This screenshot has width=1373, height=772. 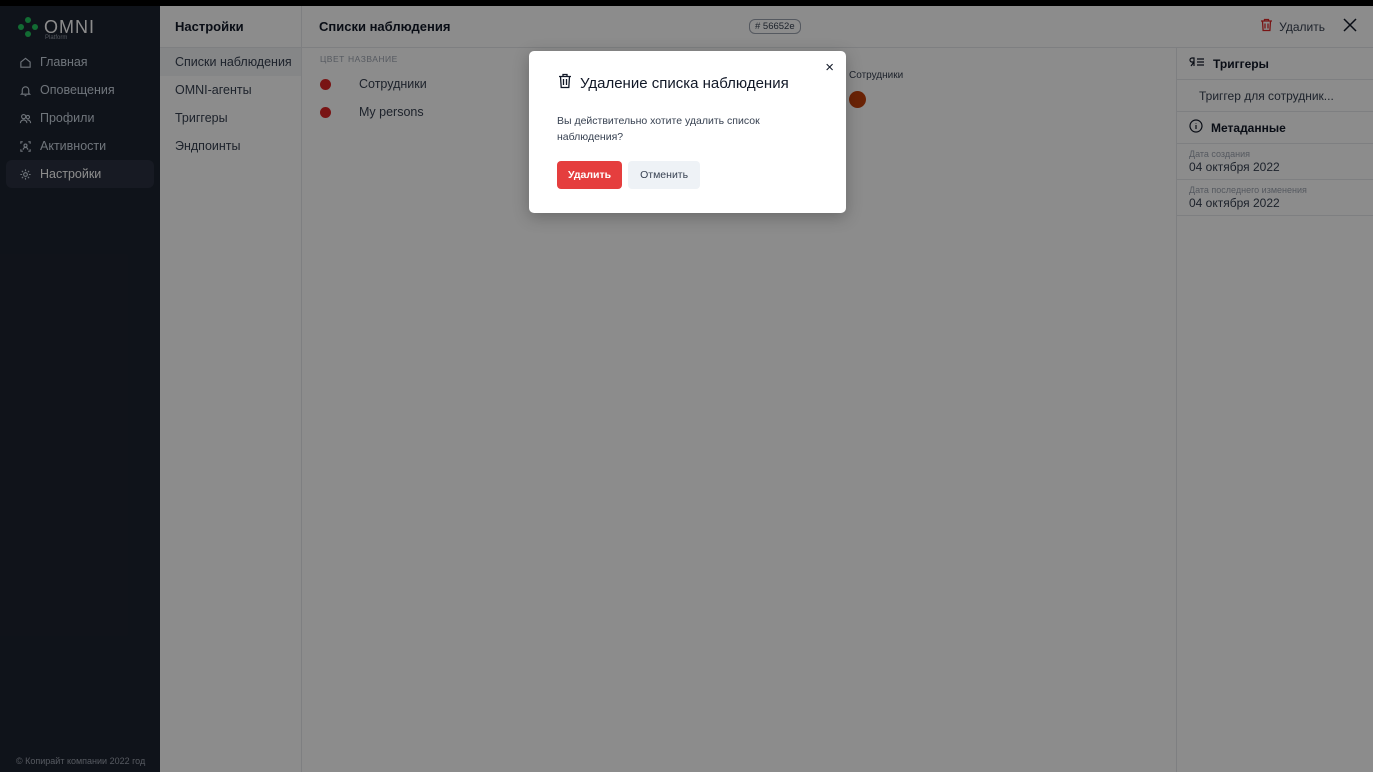 What do you see at coordinates (565, 83) in the screenshot?
I see `trash-icon` at bounding box center [565, 83].